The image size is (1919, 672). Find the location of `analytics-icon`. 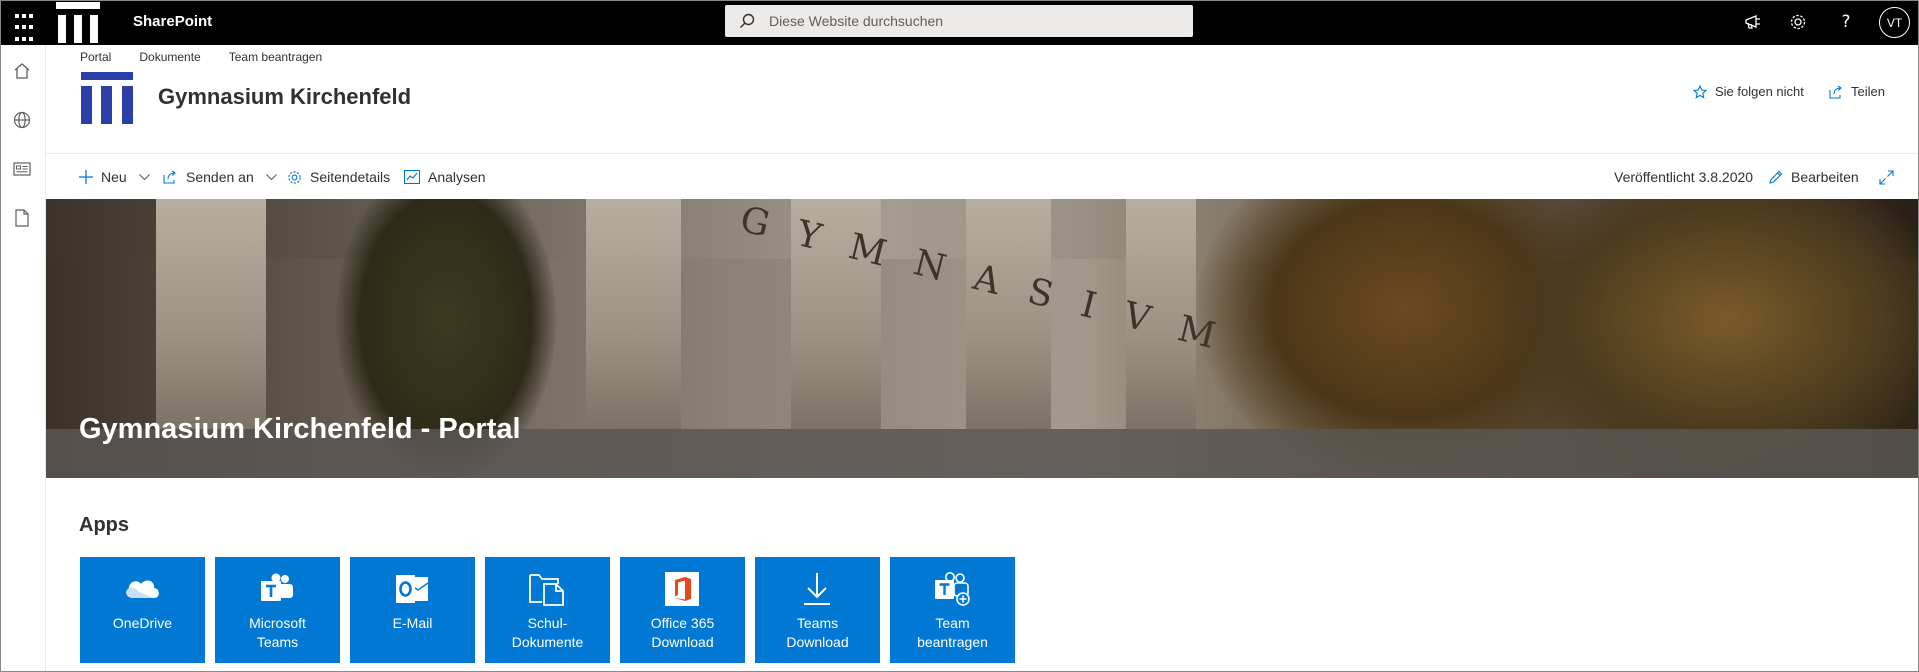

analytics-icon is located at coordinates (412, 177).